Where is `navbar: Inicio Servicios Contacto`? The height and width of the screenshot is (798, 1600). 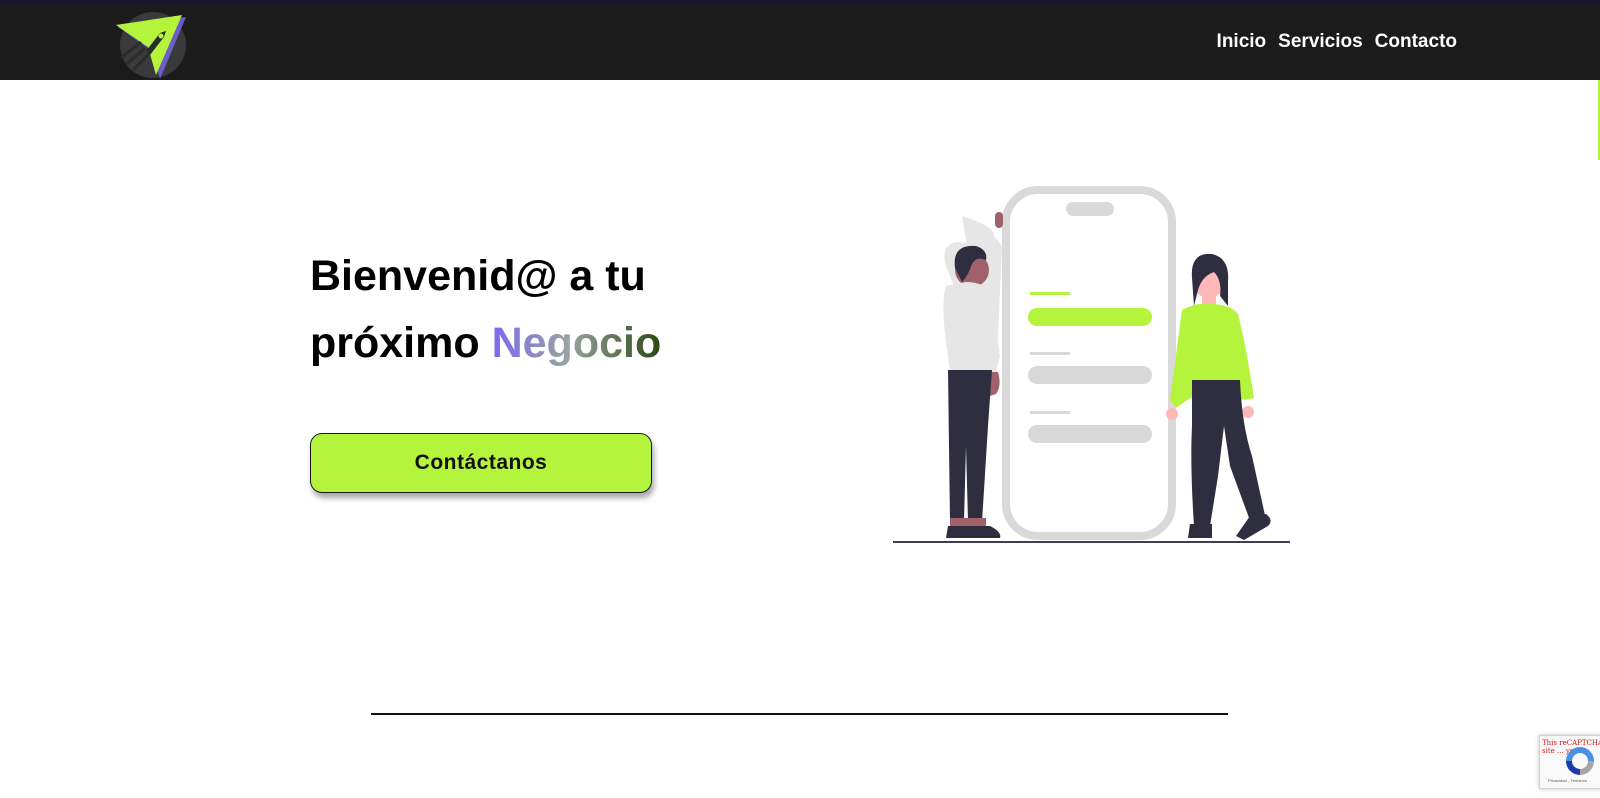
navbar: Inicio Servicios Contacto is located at coordinates (800, 41).